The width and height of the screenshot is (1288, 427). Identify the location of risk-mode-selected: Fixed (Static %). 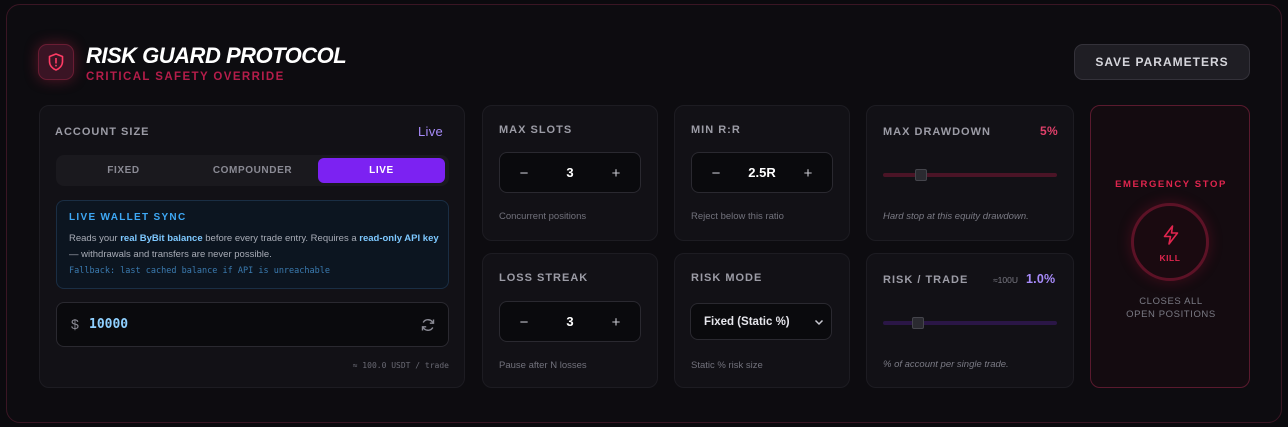
(747, 322).